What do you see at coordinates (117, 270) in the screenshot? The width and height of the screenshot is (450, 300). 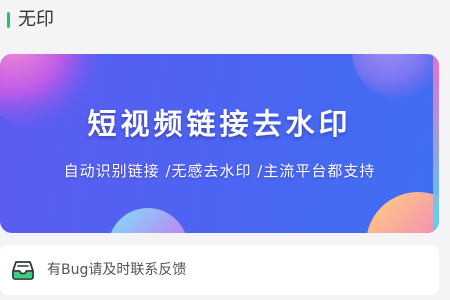 I see `feedback-label: 有Bug请及时联系反馈` at bounding box center [117, 270].